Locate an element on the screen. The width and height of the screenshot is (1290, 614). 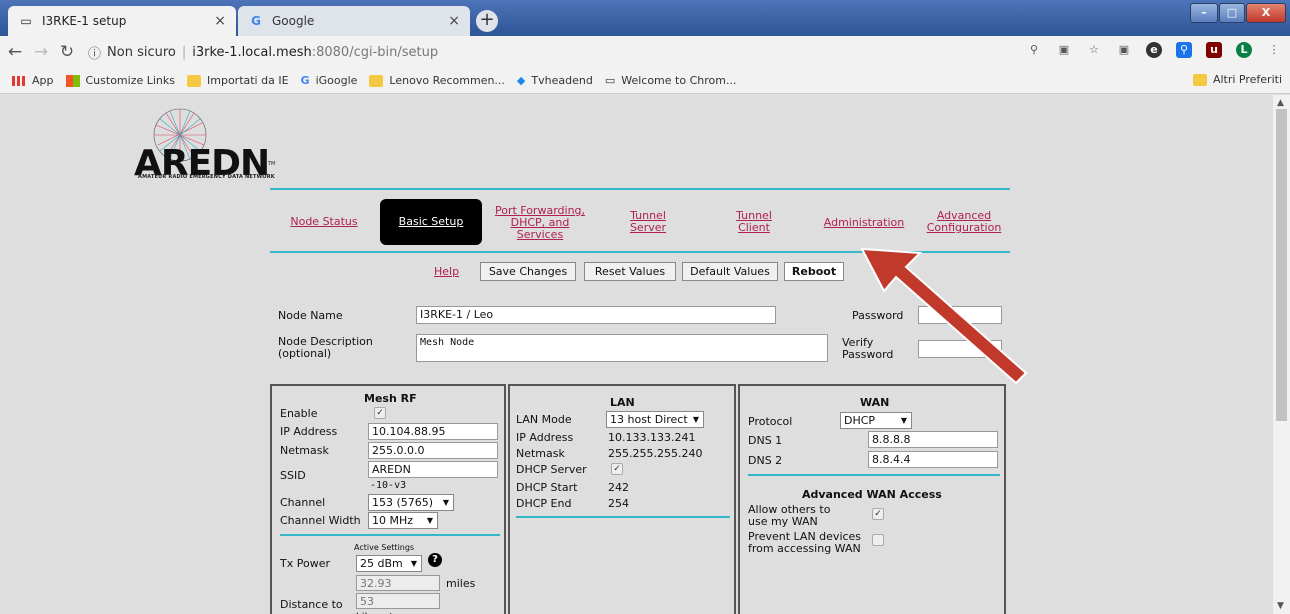
extension-s-icon: ▣ is located at coordinates (1124, 50).